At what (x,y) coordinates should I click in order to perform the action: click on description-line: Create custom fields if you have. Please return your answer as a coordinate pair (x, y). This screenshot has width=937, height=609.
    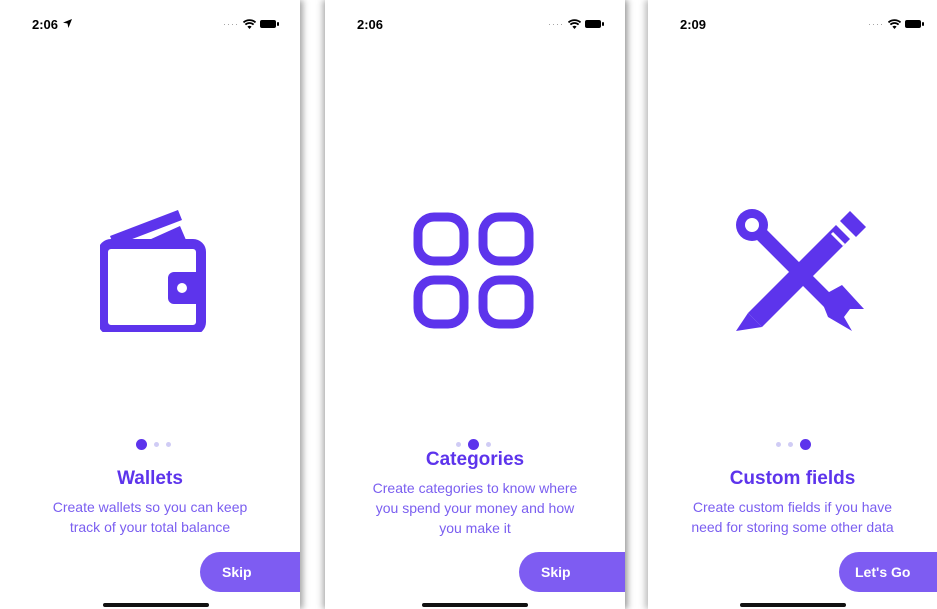
    Looking at the image, I should click on (792, 507).